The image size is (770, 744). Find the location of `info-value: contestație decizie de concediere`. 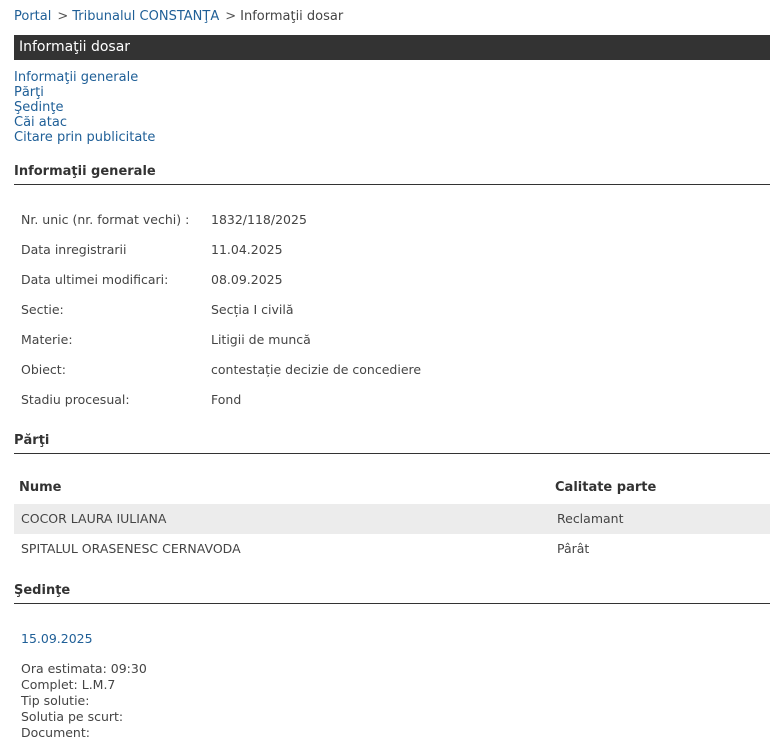

info-value: contestație decizie de concediere is located at coordinates (316, 369).